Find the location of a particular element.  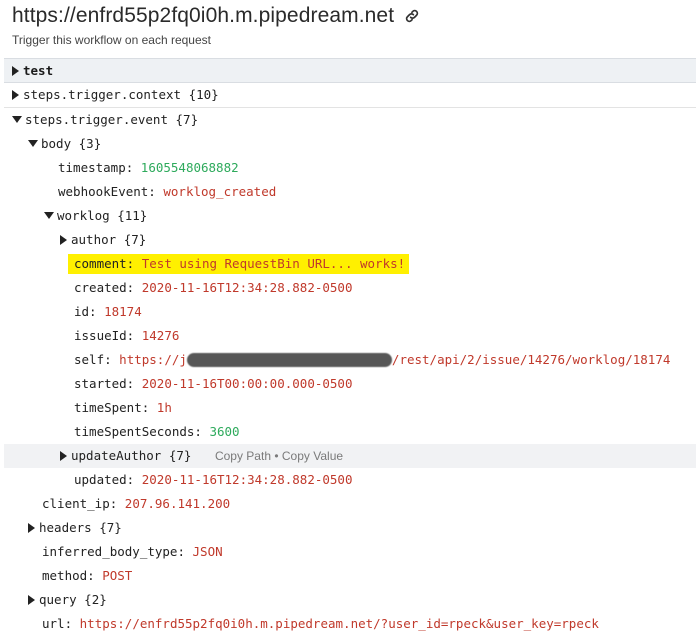

webhookEvent-value: worklog_created is located at coordinates (220, 191).